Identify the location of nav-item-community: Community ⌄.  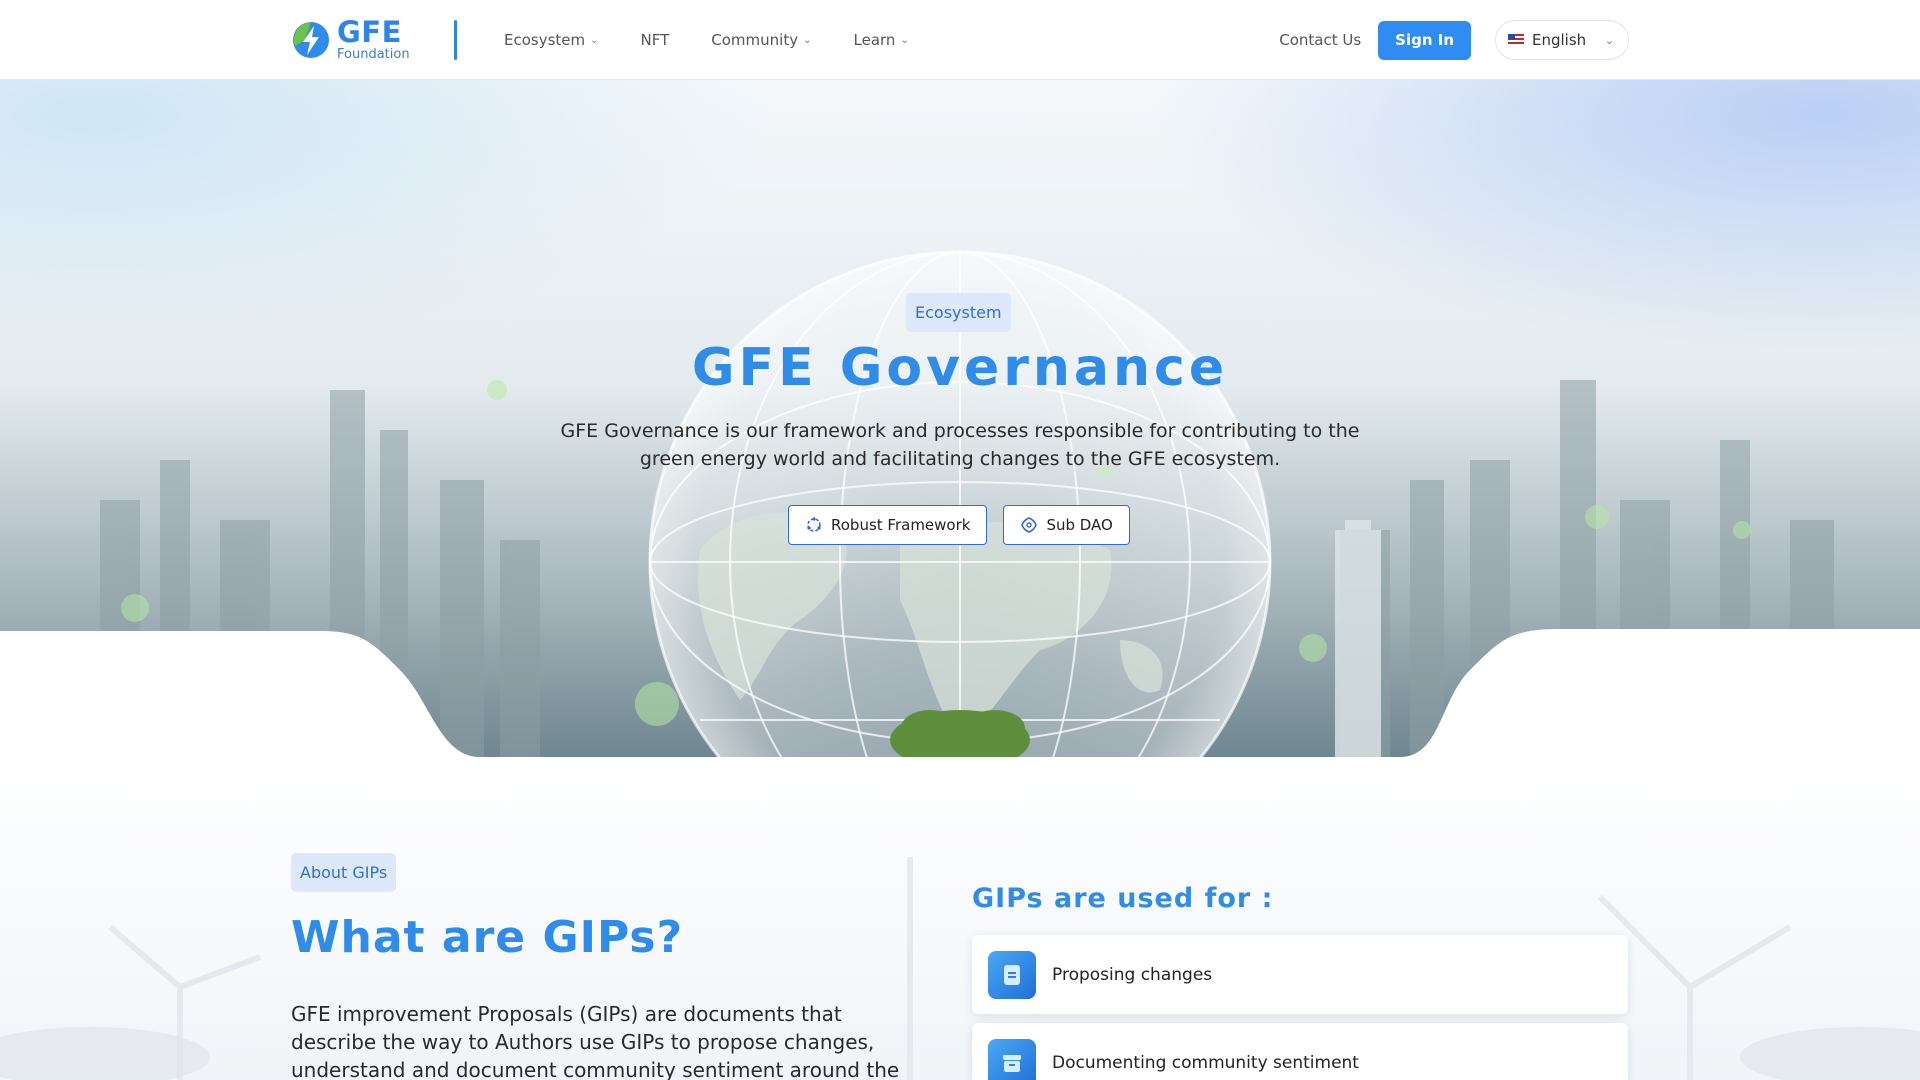
(761, 40).